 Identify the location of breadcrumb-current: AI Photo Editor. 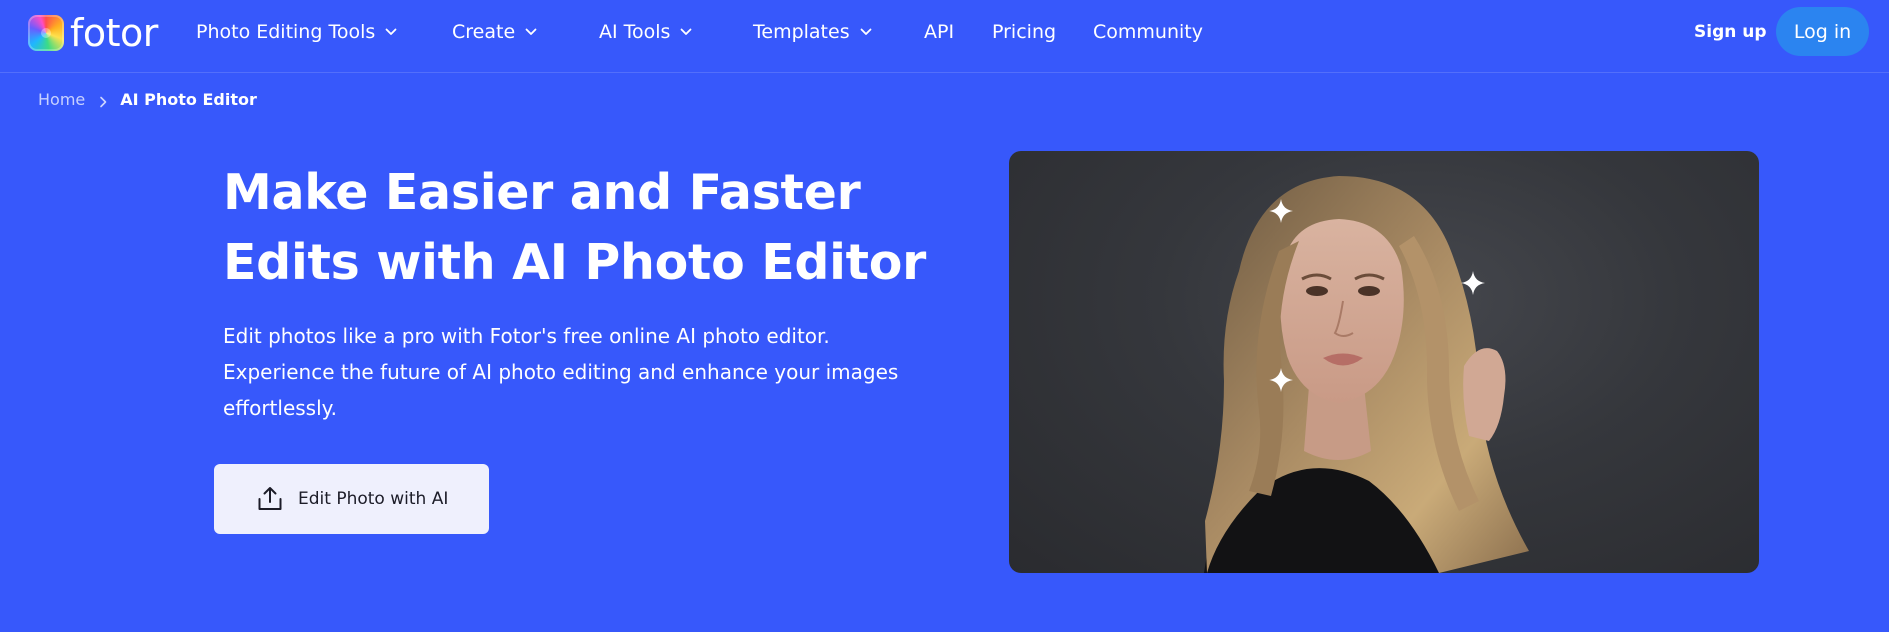
(188, 99).